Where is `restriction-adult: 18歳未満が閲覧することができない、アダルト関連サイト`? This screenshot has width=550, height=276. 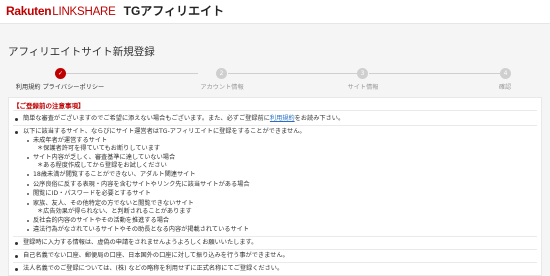
restriction-adult: 18歳未満が閲覧することができない、アダルト関連サイト is located at coordinates (114, 174).